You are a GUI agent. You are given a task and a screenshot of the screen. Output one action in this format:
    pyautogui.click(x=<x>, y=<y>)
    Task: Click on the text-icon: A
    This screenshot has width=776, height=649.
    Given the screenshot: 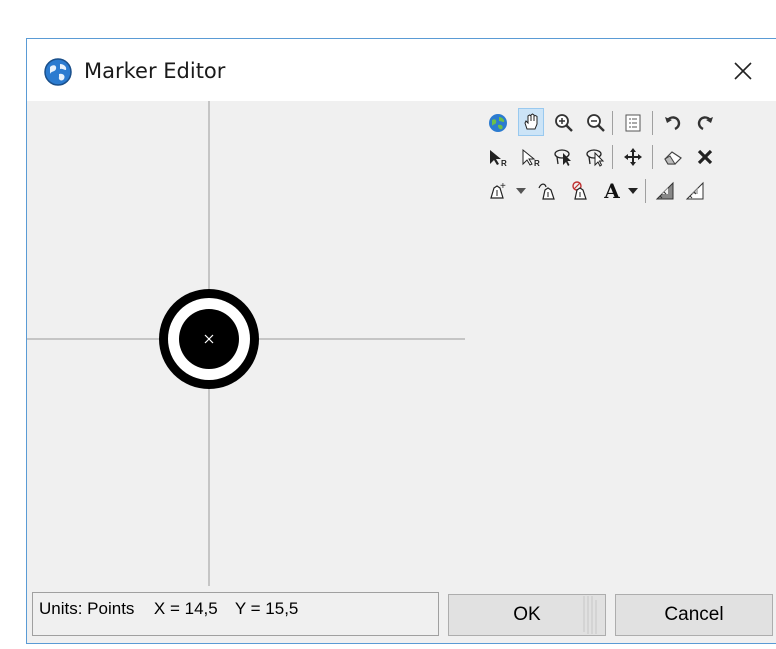 What is the action you would take?
    pyautogui.click(x=612, y=191)
    